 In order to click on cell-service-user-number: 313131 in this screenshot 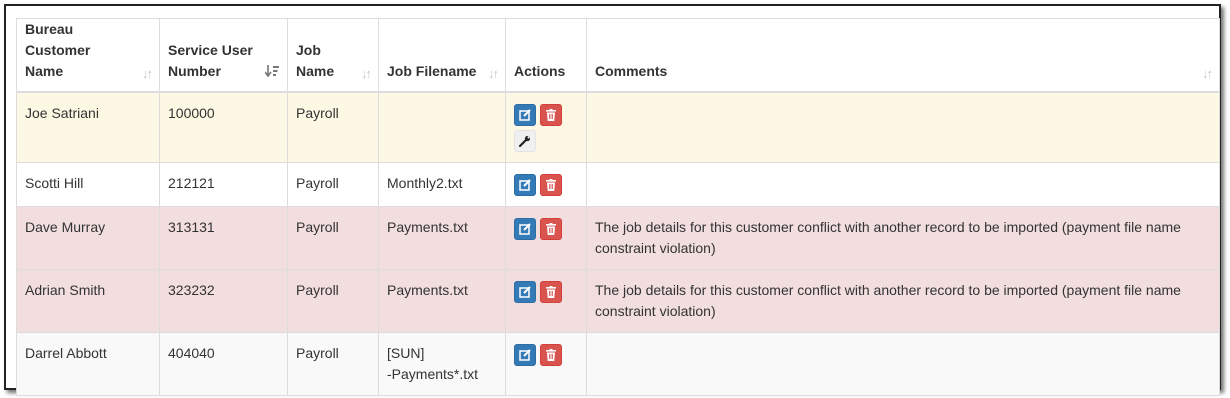, I will do `click(223, 238)`.